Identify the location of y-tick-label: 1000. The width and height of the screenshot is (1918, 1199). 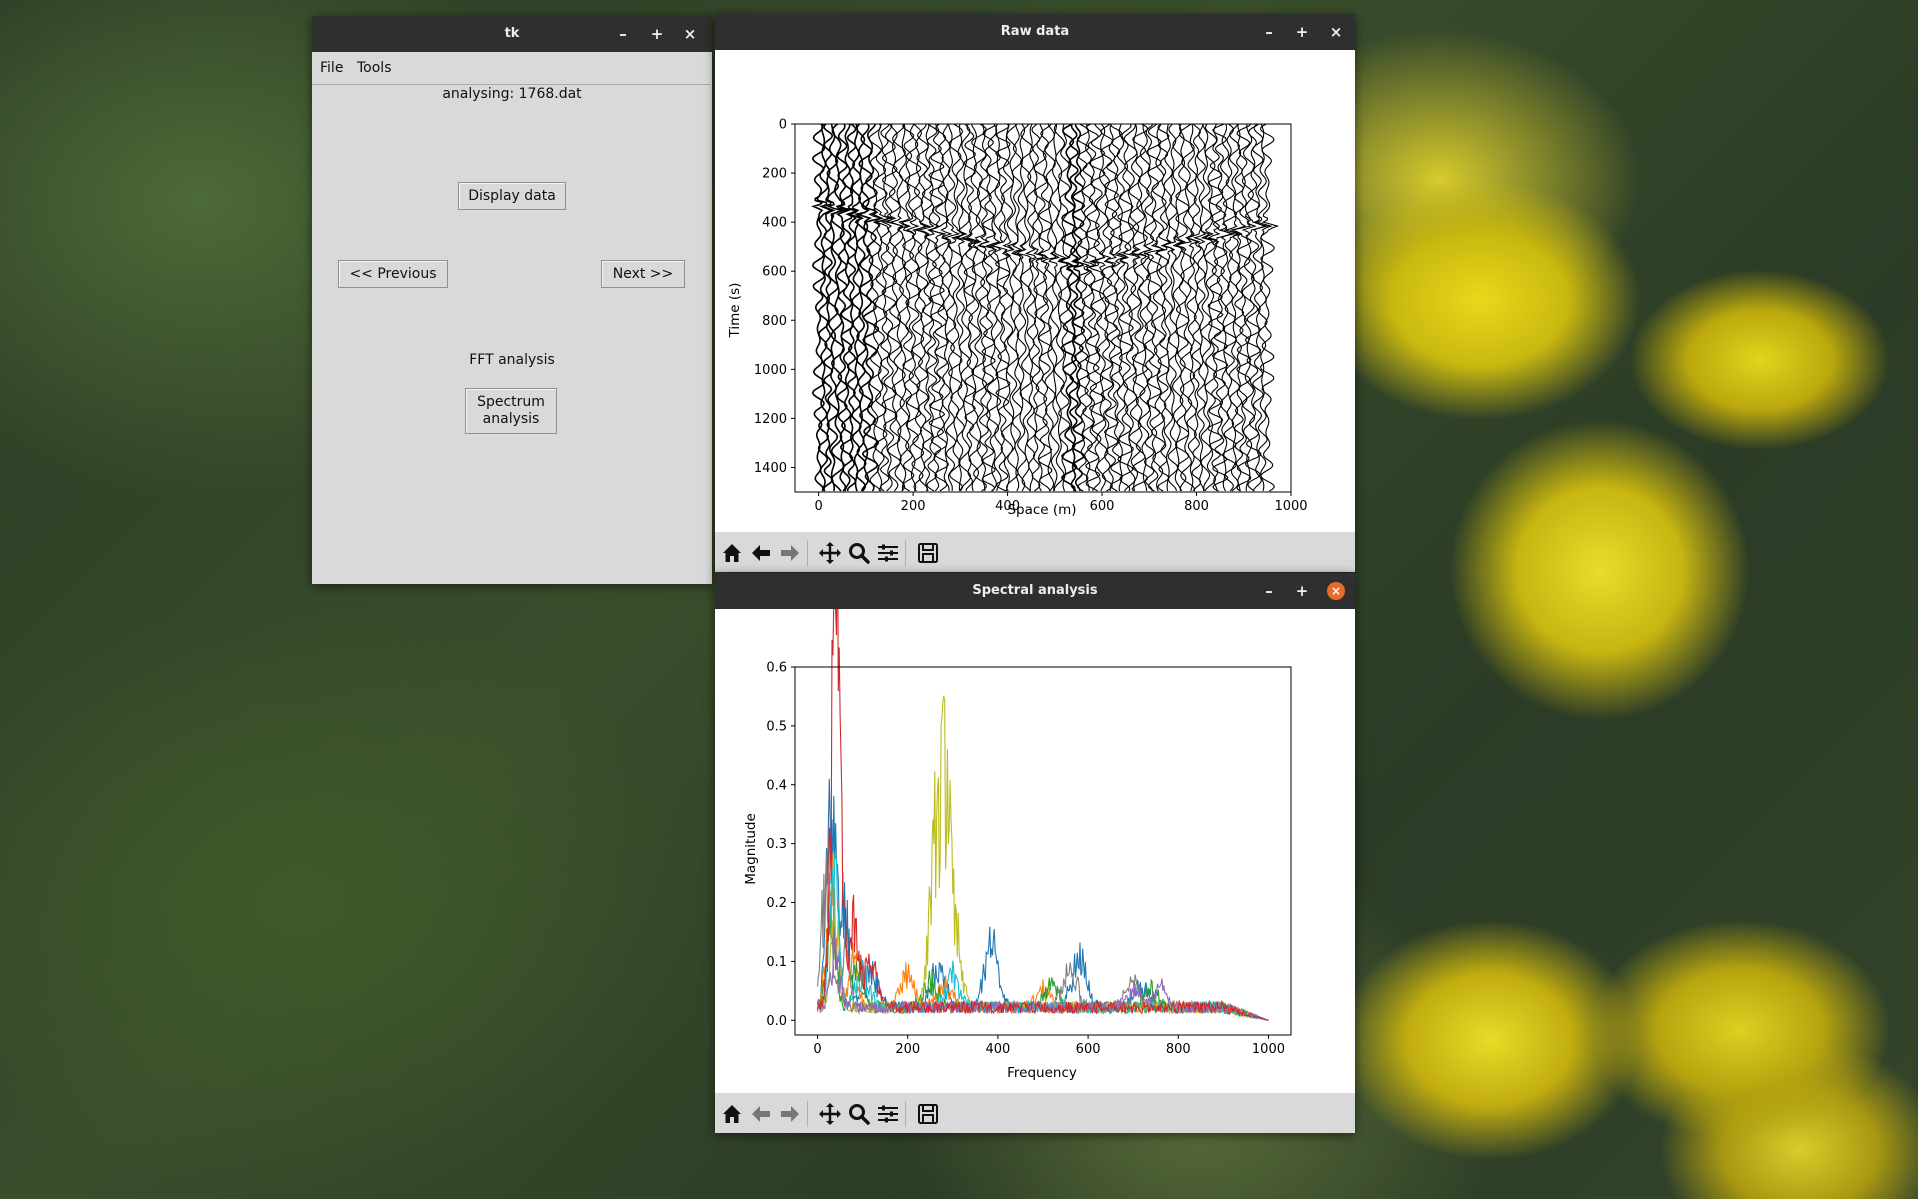
(770, 370).